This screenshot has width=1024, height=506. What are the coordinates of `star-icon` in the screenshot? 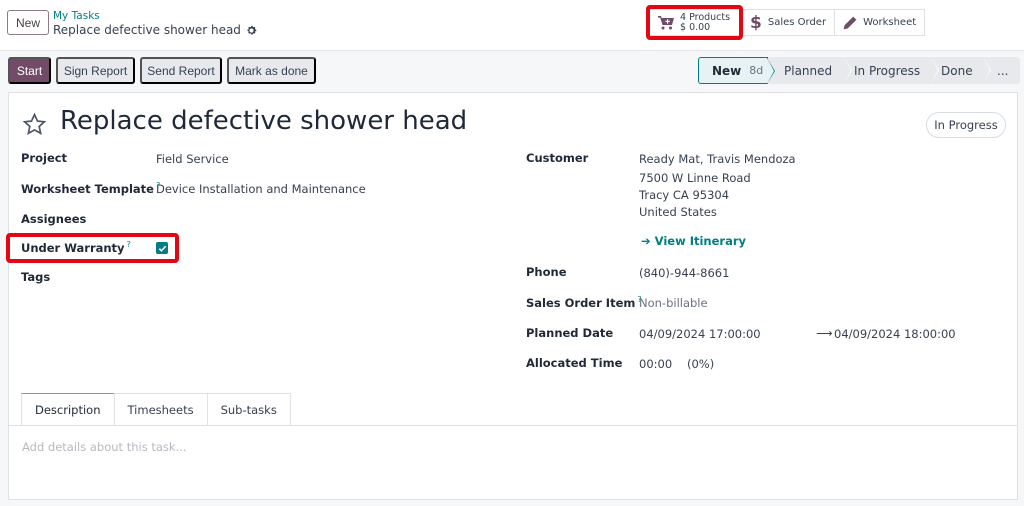 It's located at (34, 124).